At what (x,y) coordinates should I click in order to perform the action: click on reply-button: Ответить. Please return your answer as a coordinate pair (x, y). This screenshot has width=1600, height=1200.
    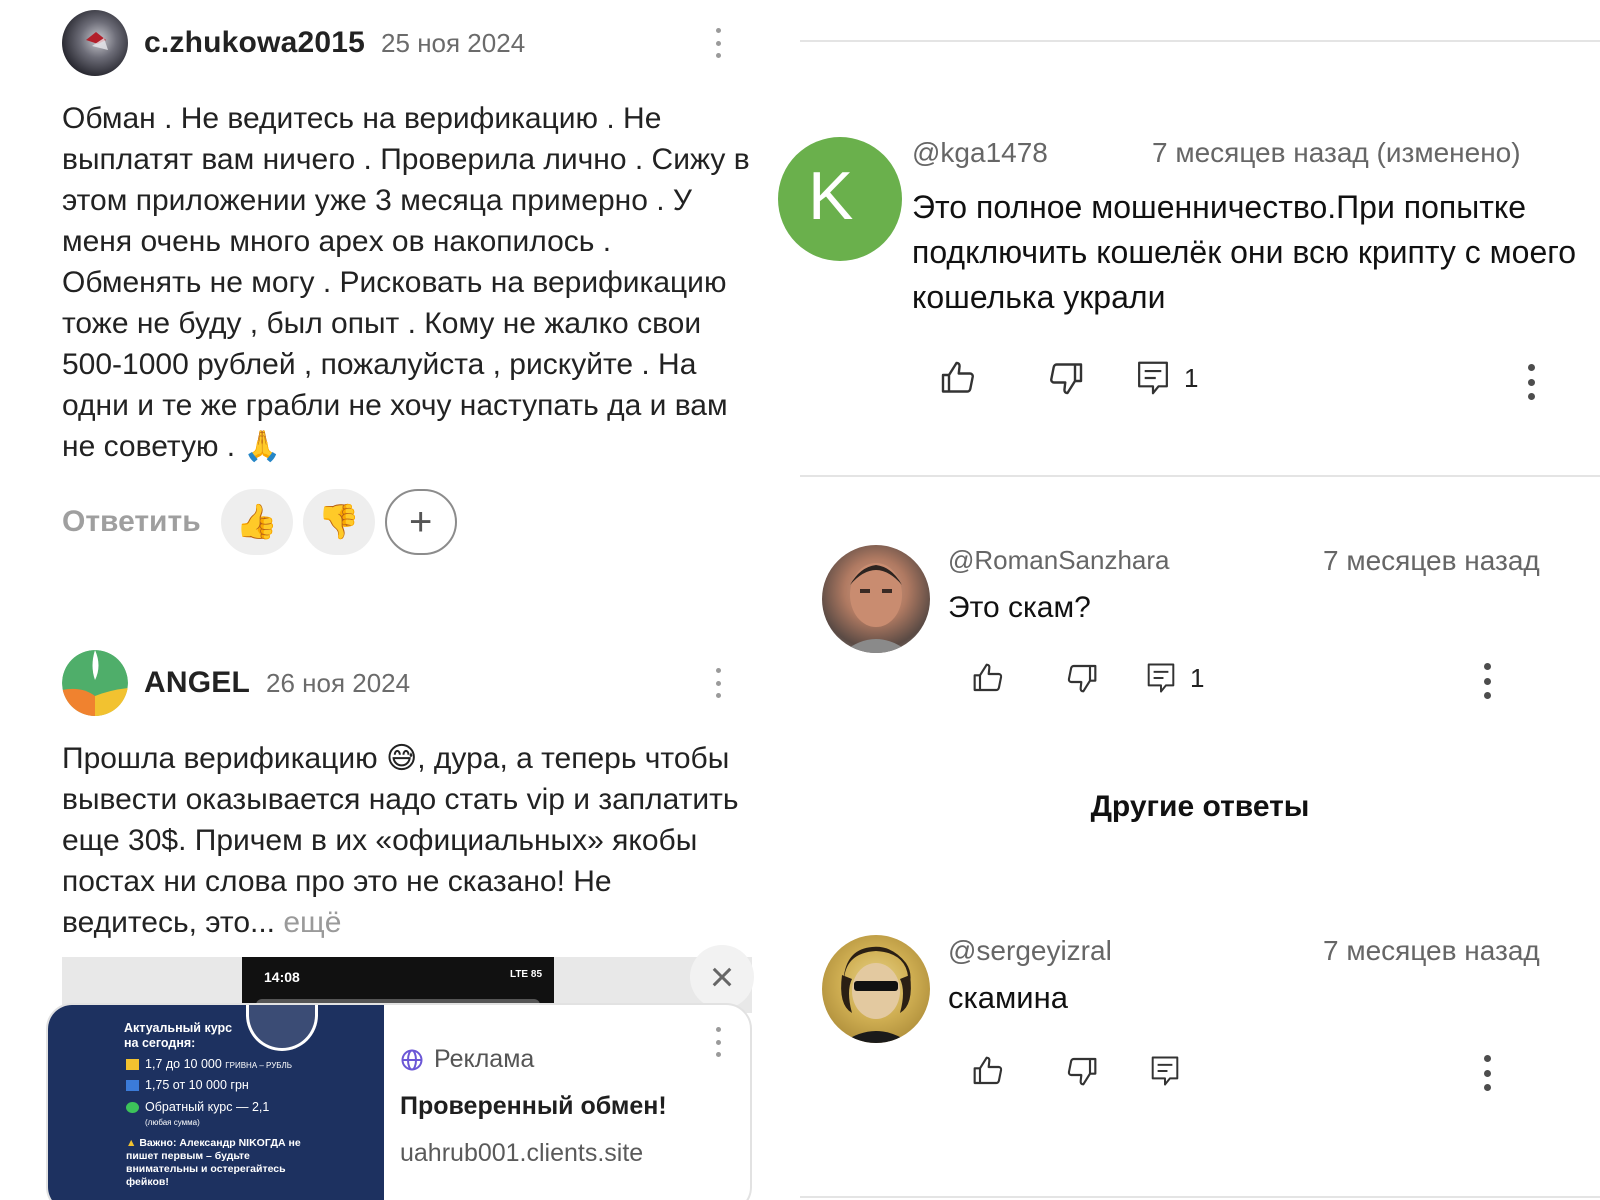
    Looking at the image, I should click on (131, 522).